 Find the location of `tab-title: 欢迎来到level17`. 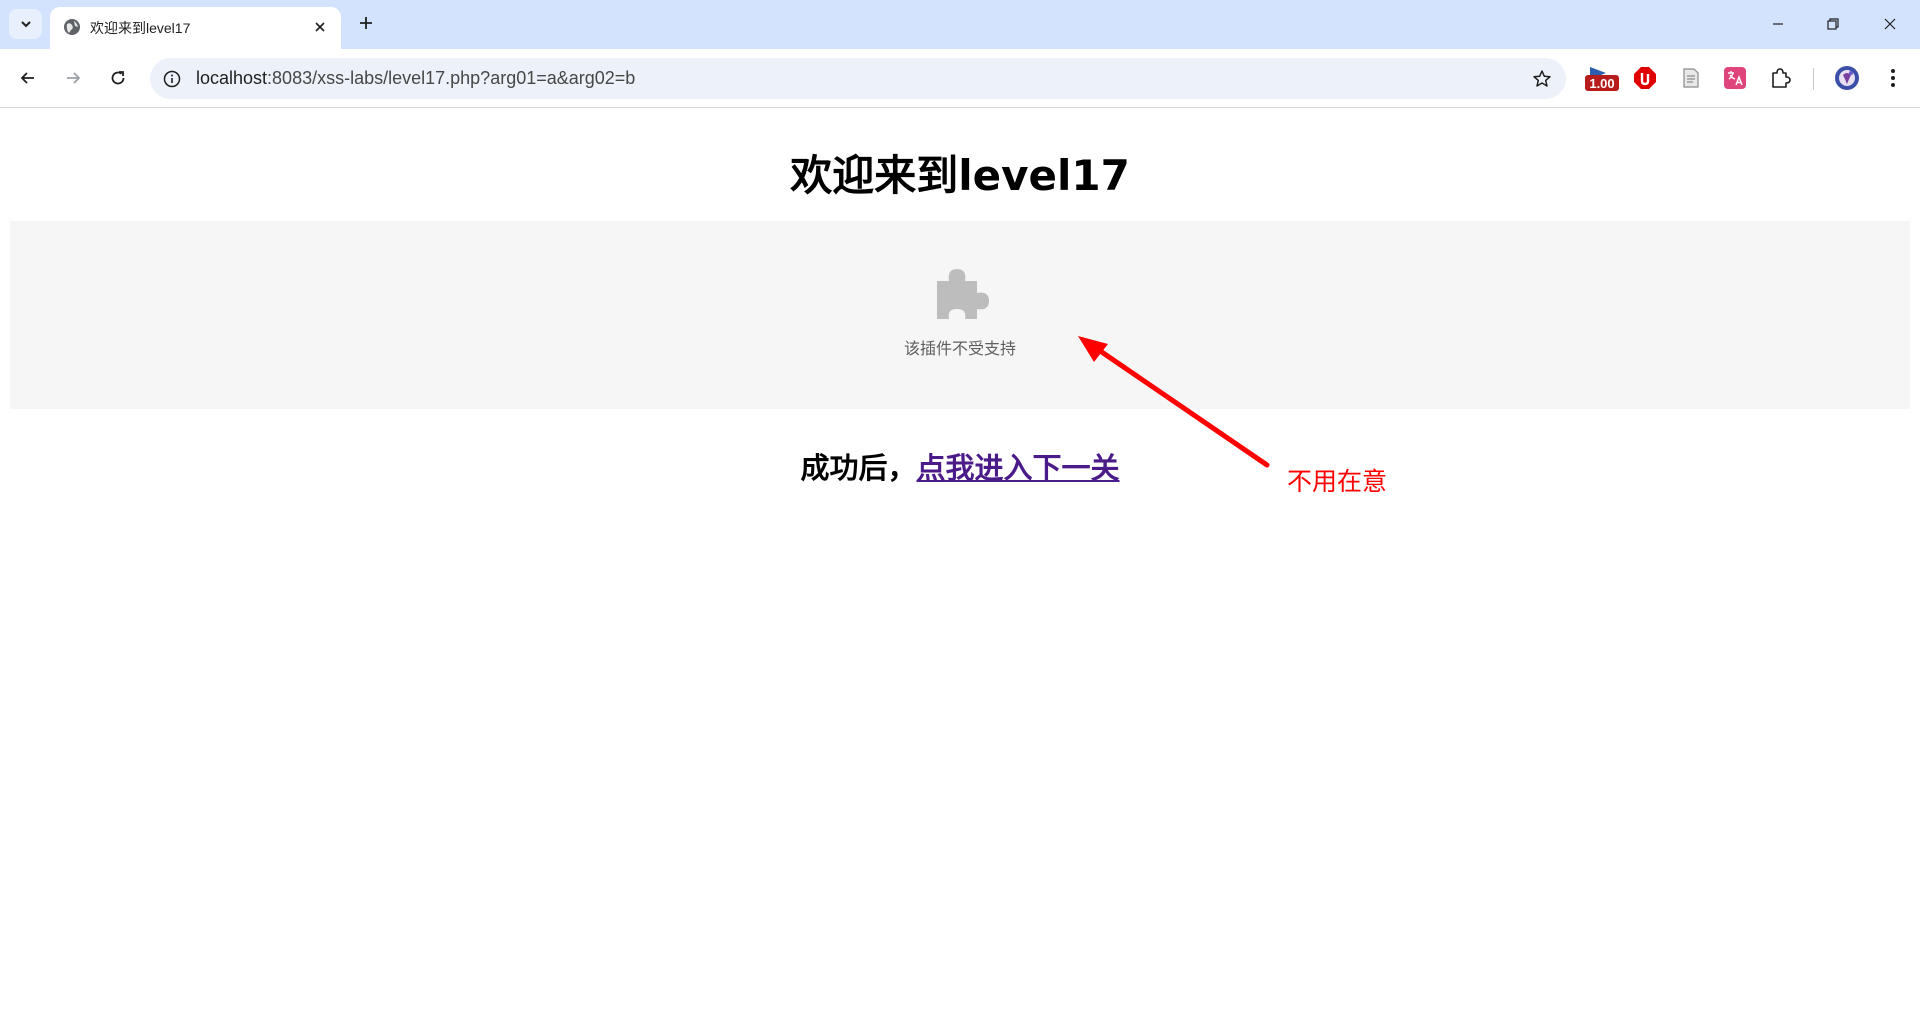

tab-title: 欢迎来到level17 is located at coordinates (140, 28).